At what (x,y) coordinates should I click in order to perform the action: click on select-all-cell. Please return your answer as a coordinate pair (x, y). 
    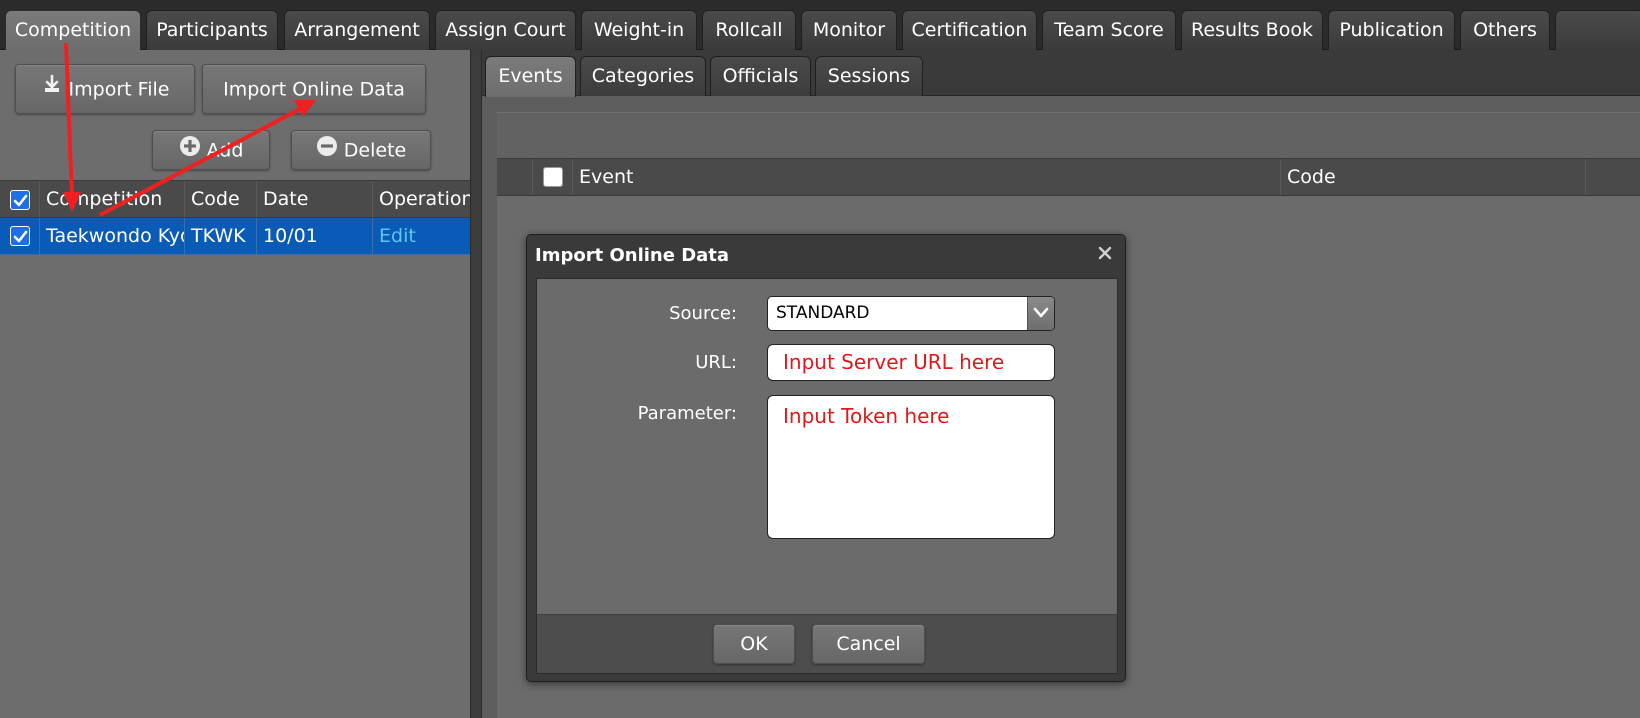
    Looking at the image, I should click on (20, 199).